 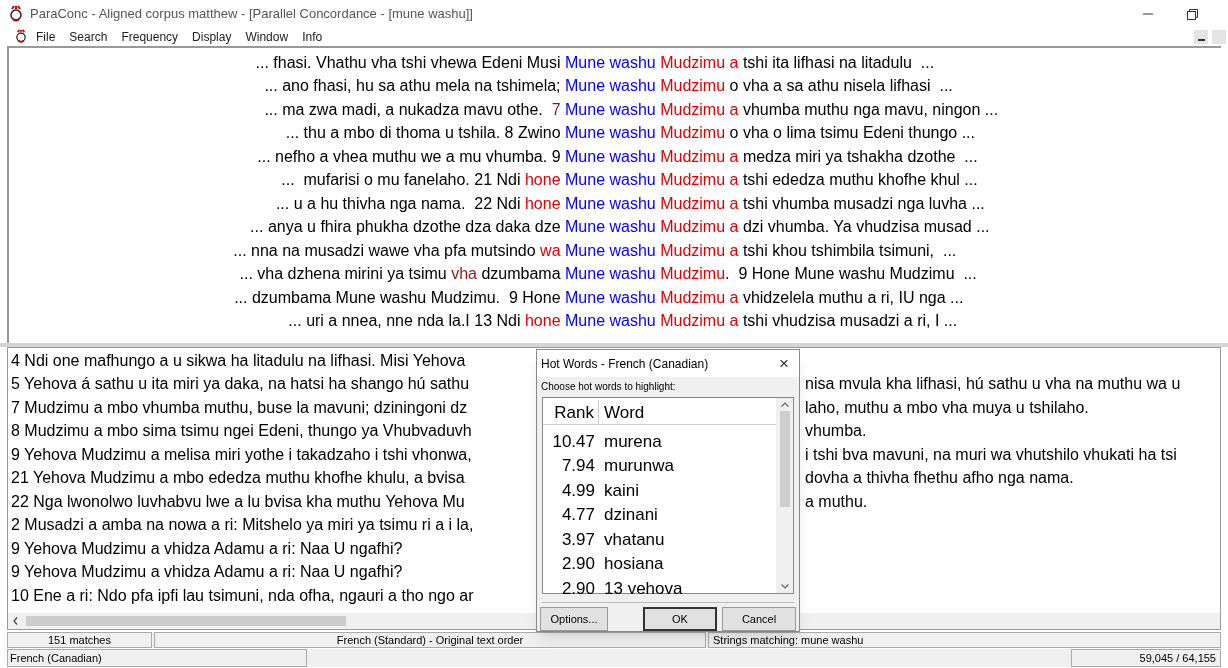 I want to click on aligned-line-text: laho, muthu a mbo vha muya u tshilaho., so click(x=947, y=407).